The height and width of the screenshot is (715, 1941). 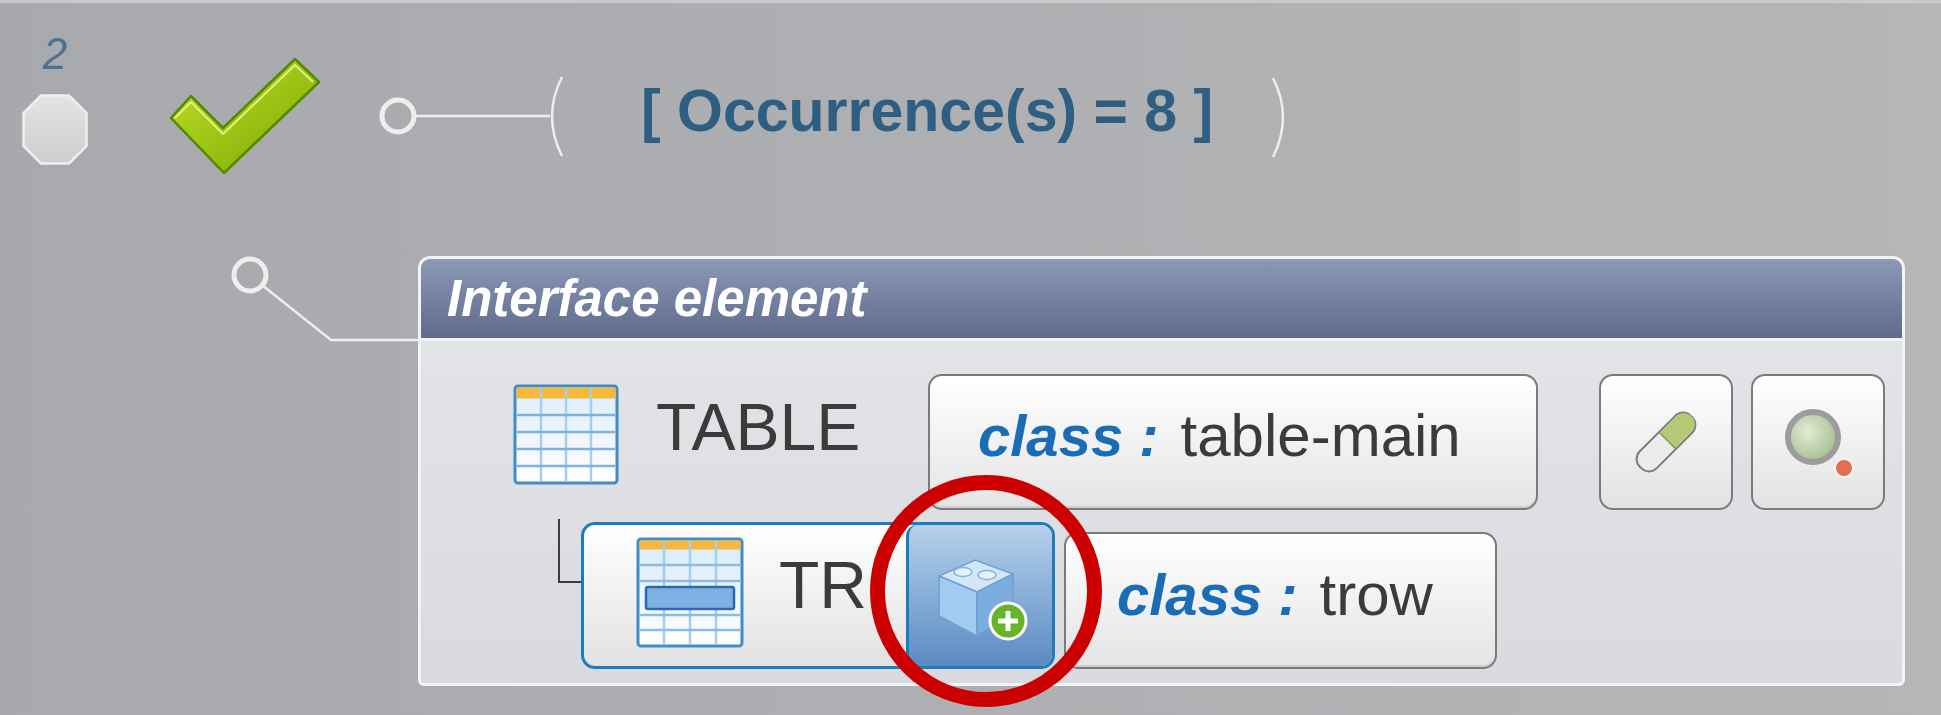 What do you see at coordinates (1818, 442) in the screenshot?
I see `search-button` at bounding box center [1818, 442].